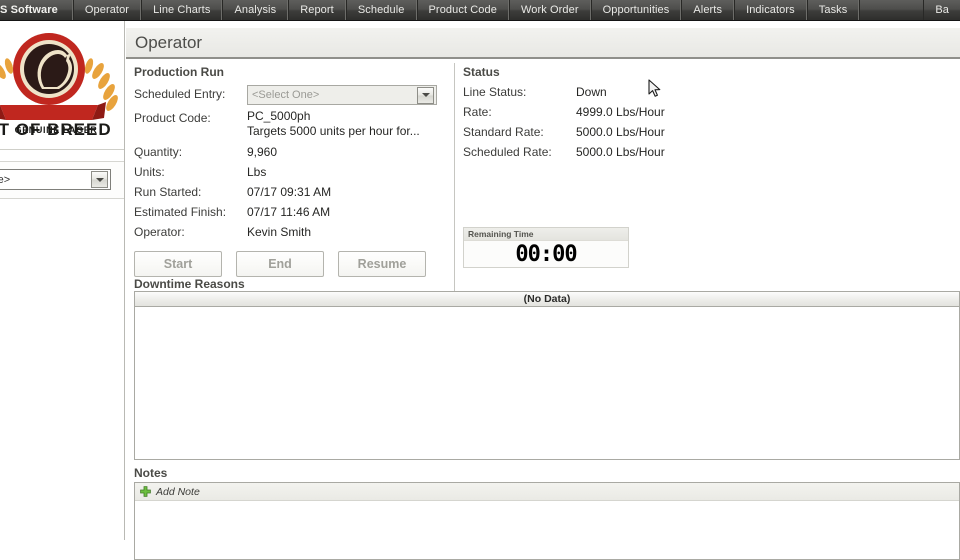 The image size is (960, 560). I want to click on run-started-value: 07/17 09:31 AM, so click(289, 192).